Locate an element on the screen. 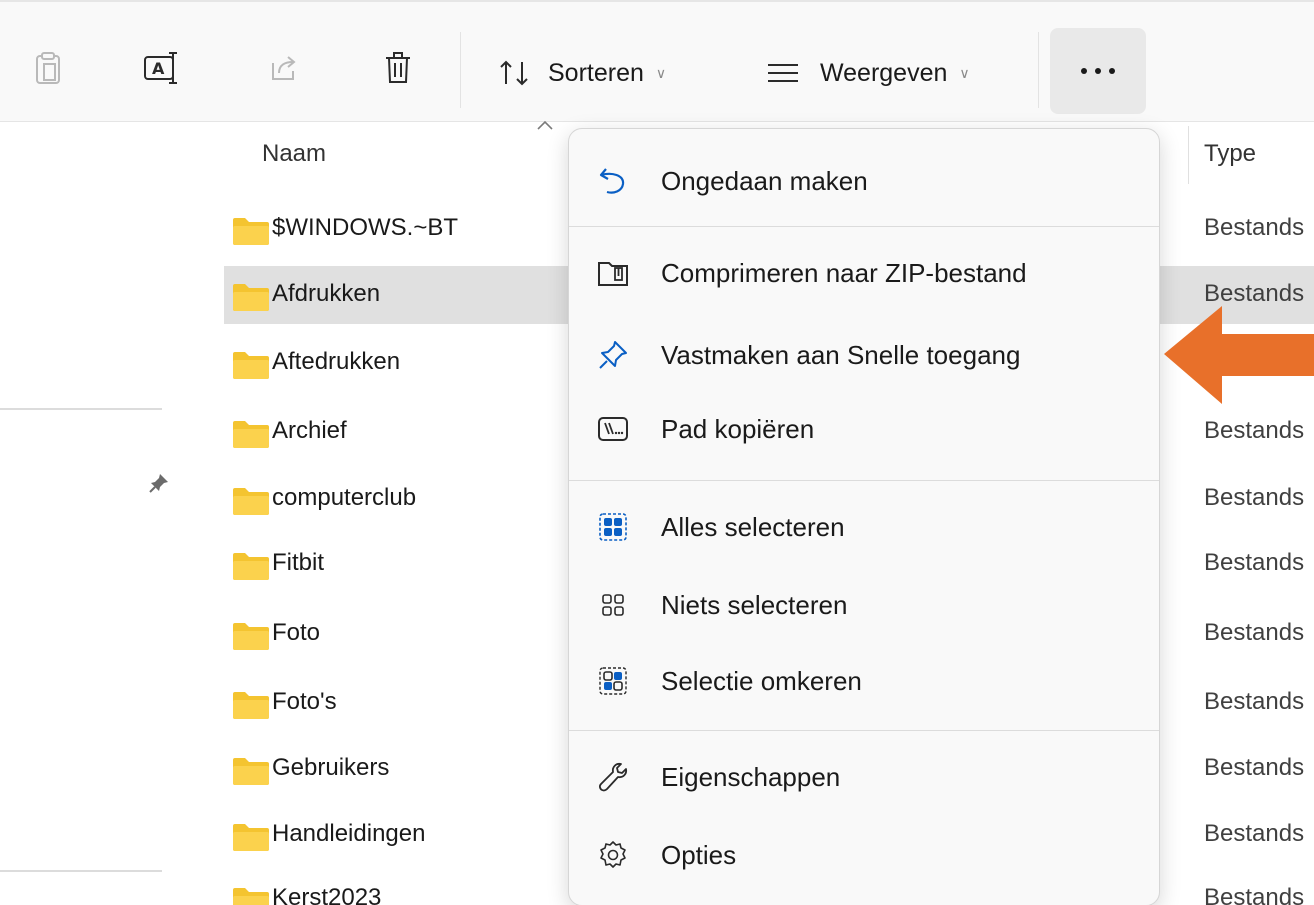 This screenshot has width=1314, height=905. menu-item-label: Pad kopiëren is located at coordinates (738, 428).